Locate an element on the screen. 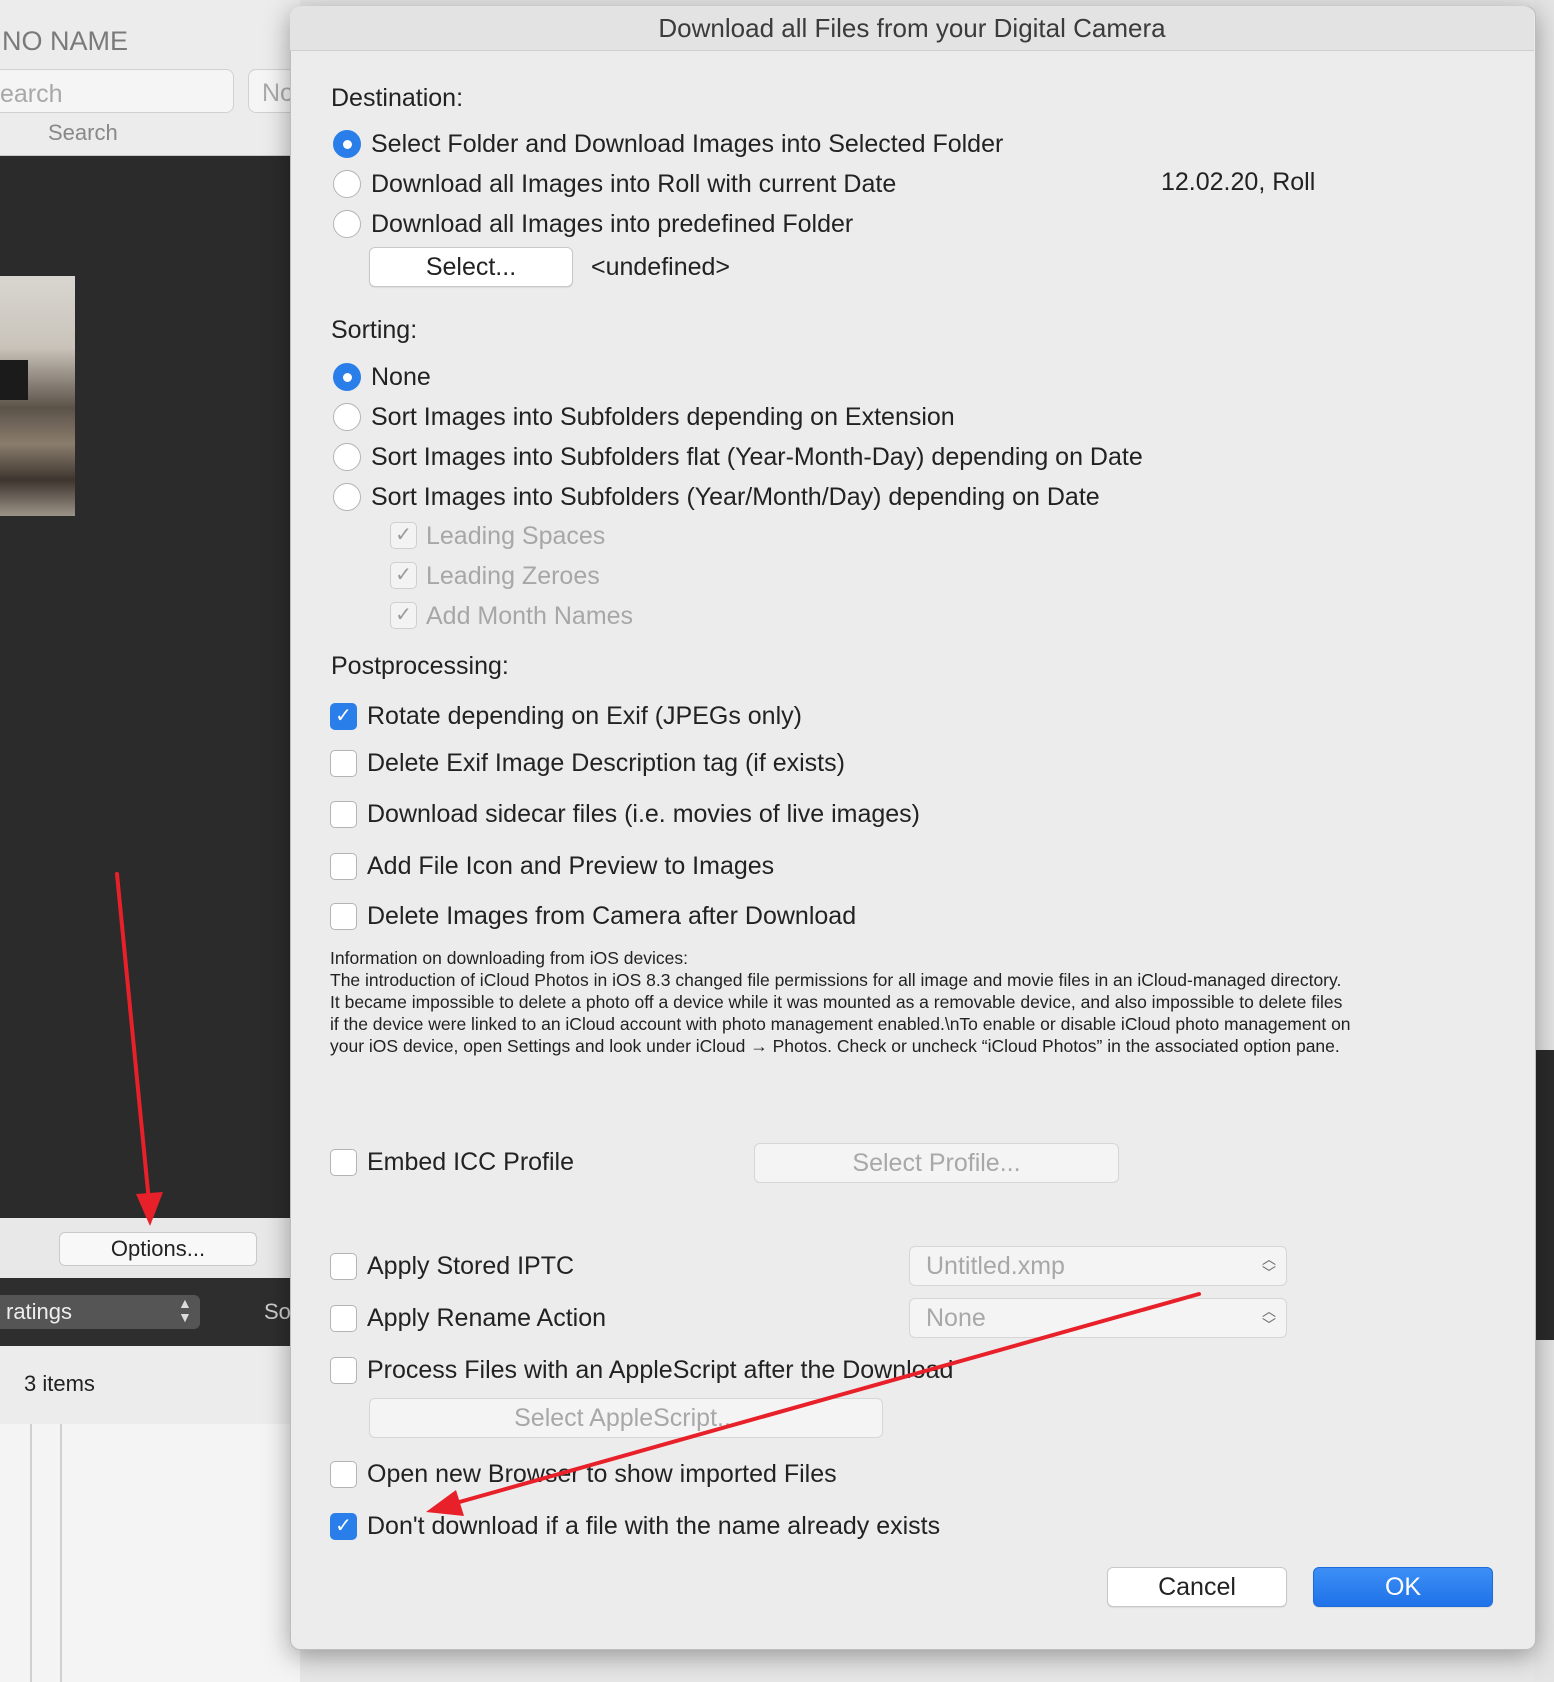 The image size is (1554, 1682). add-month-names-label: Add Month Names is located at coordinates (530, 616).